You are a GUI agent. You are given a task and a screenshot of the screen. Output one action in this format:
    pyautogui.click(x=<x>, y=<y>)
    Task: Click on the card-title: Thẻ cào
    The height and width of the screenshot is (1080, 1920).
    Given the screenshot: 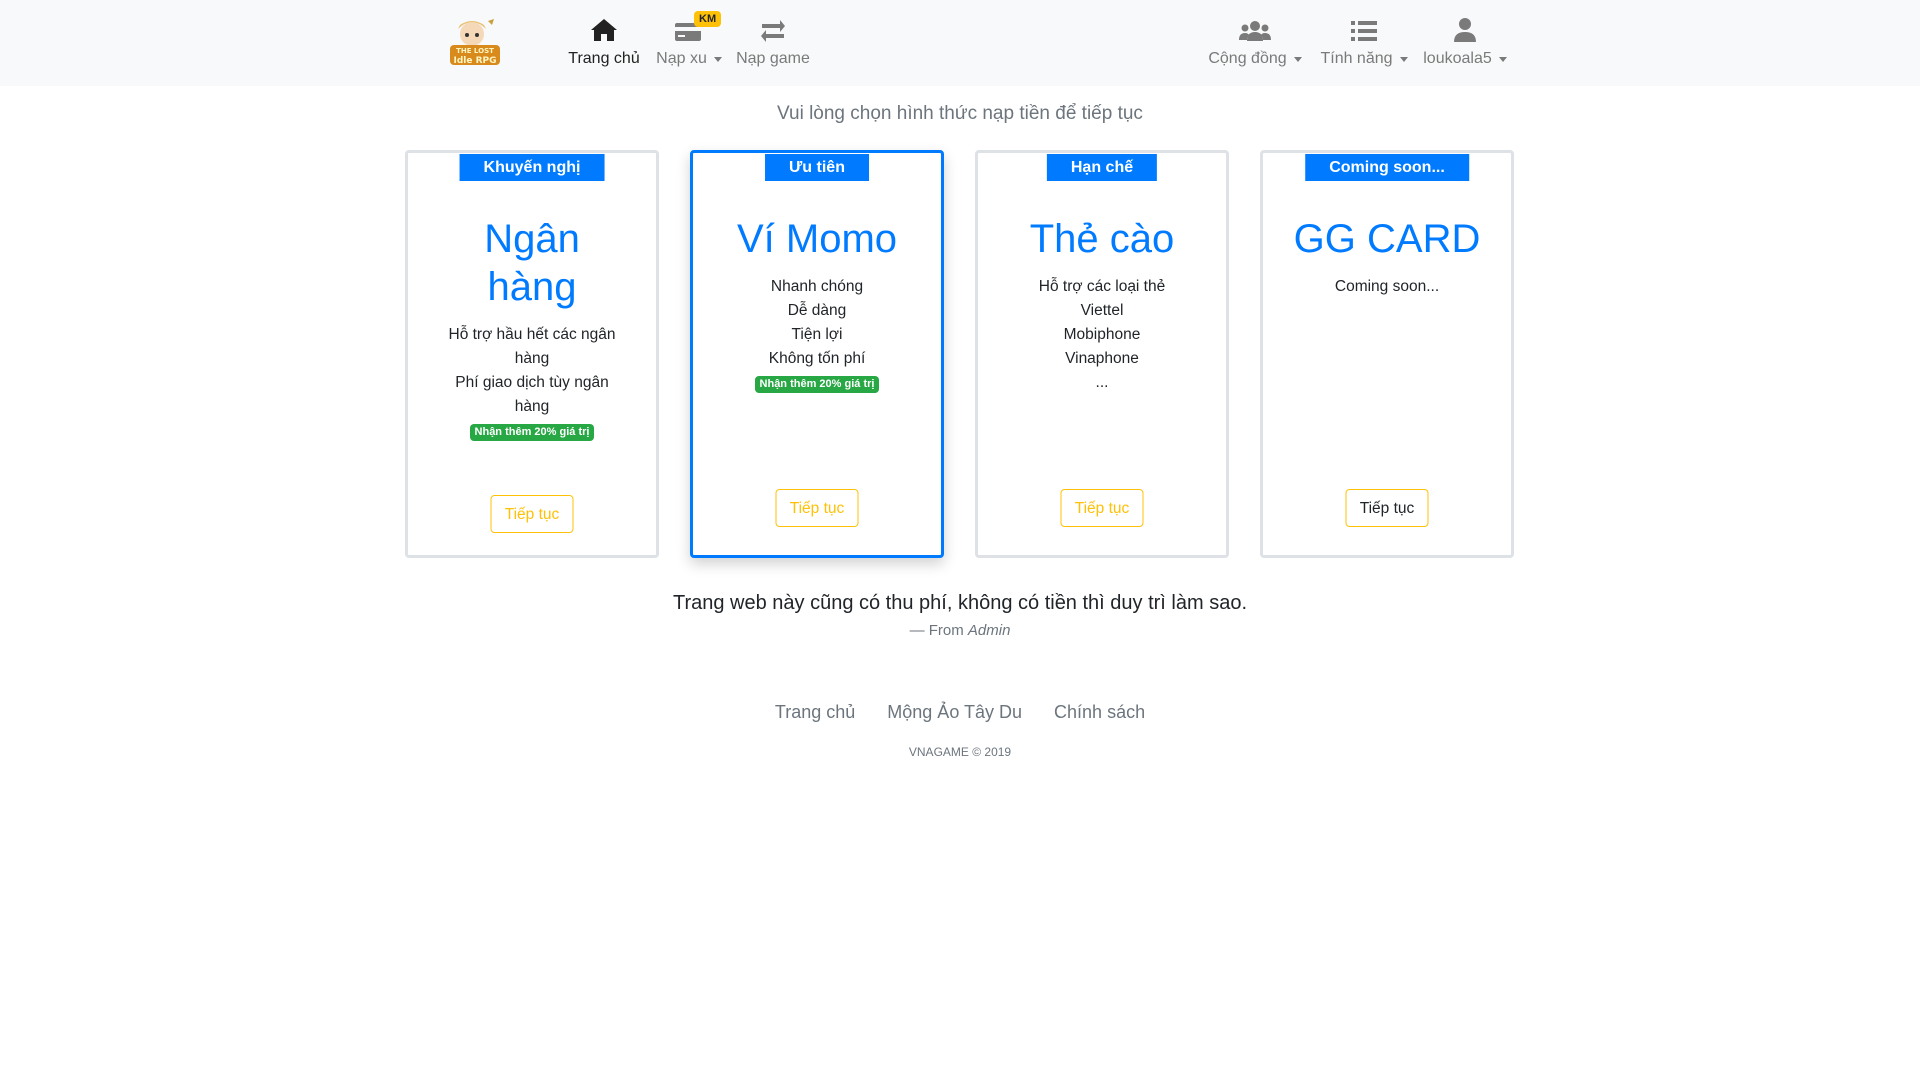 What is the action you would take?
    pyautogui.click(x=1102, y=239)
    